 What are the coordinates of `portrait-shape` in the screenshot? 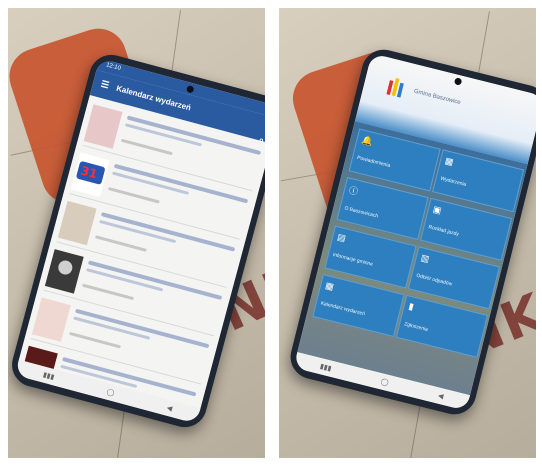 It's located at (65, 267).